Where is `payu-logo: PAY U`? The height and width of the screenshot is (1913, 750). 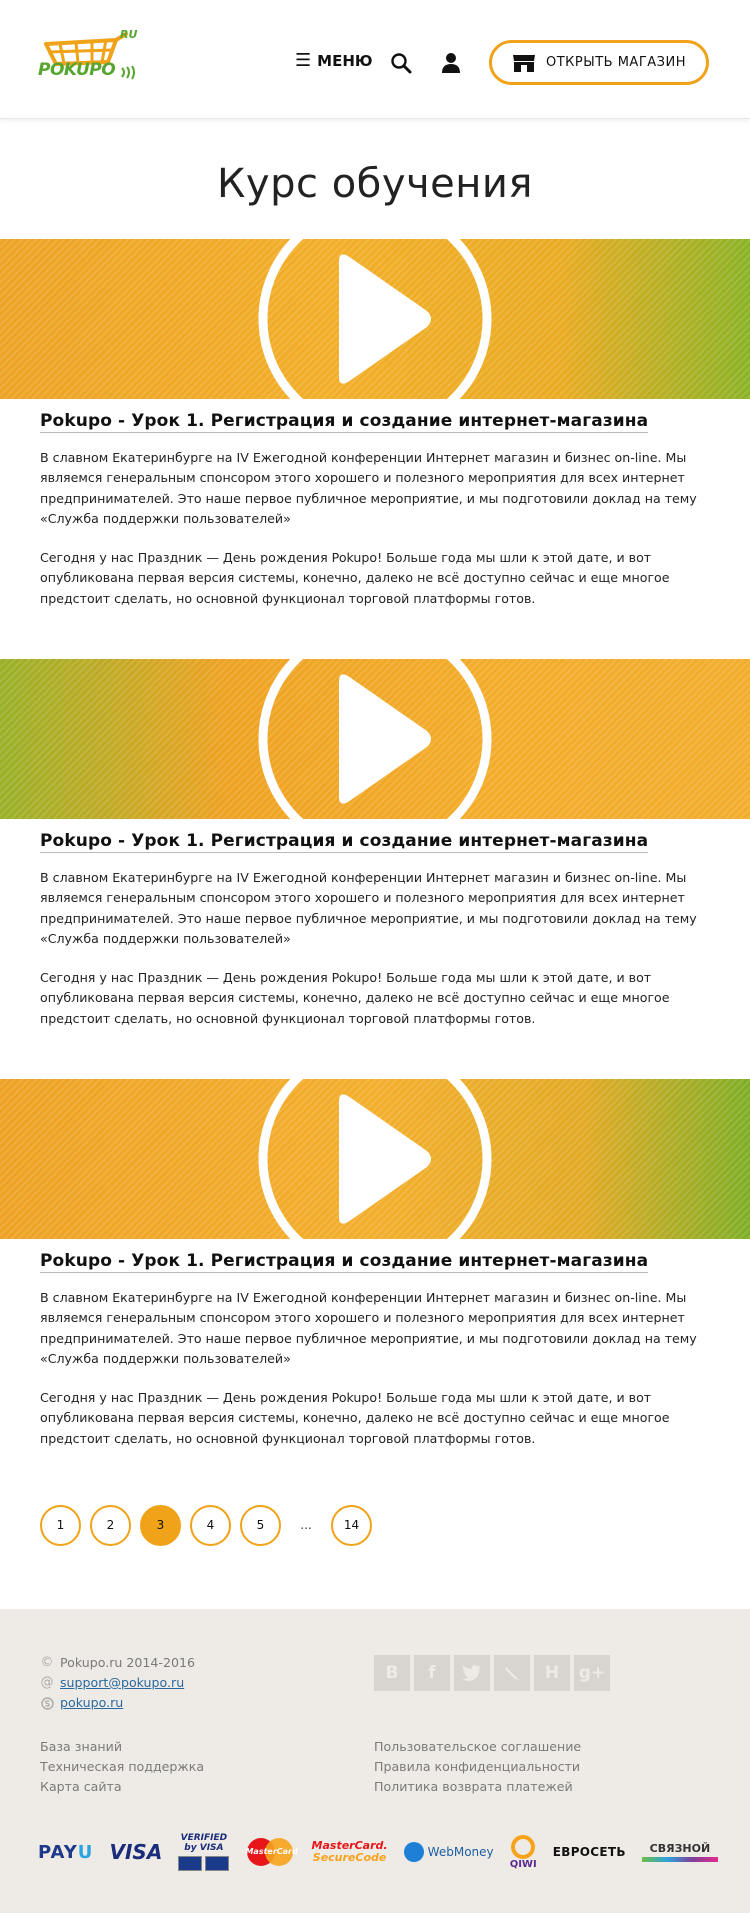
payu-logo: PAY U is located at coordinates (65, 1852).